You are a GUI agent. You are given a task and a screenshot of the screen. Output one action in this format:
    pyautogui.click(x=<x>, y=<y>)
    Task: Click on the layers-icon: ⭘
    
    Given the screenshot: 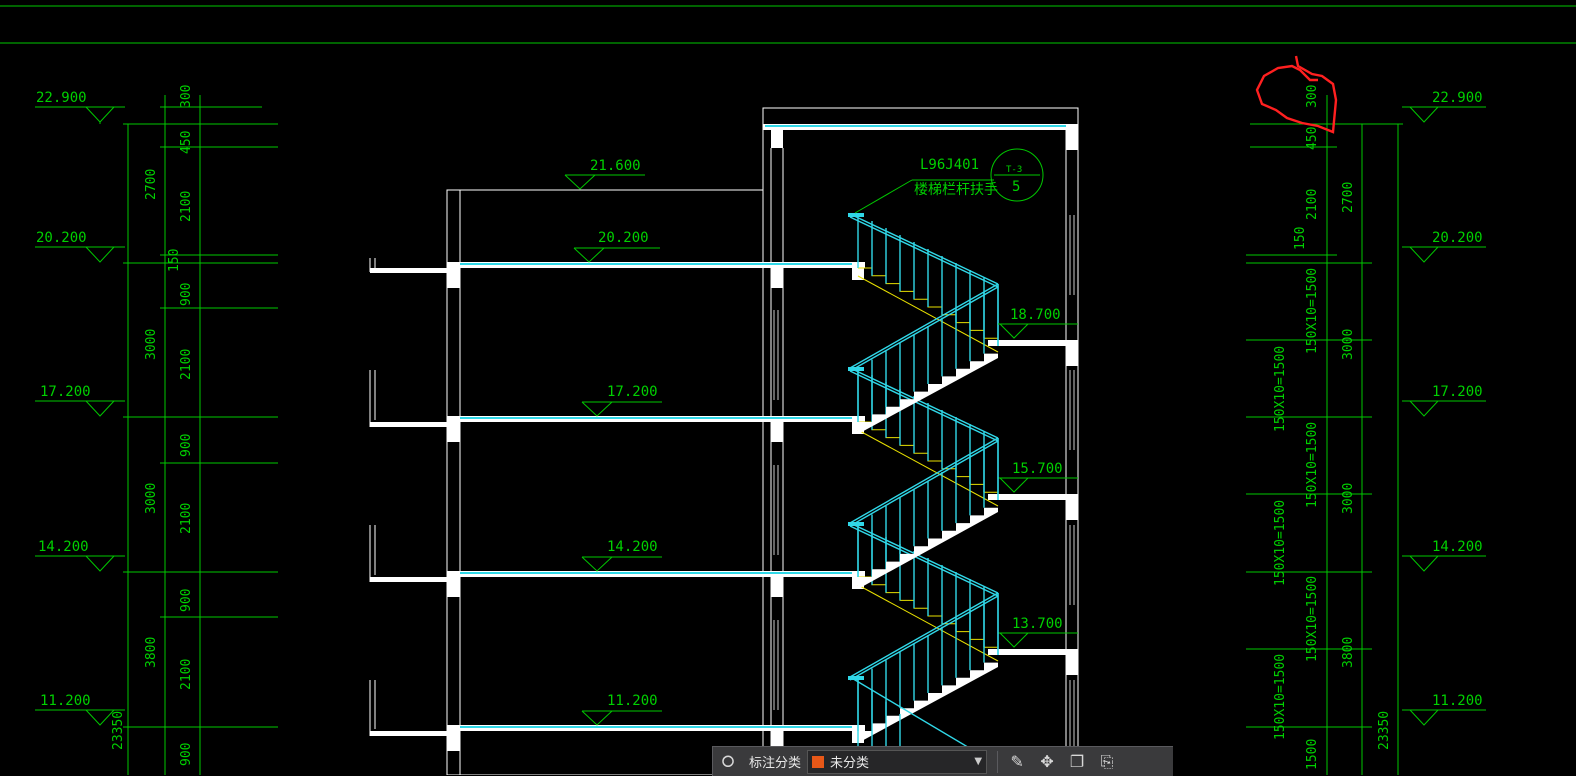 What is the action you would take?
    pyautogui.click(x=728, y=761)
    